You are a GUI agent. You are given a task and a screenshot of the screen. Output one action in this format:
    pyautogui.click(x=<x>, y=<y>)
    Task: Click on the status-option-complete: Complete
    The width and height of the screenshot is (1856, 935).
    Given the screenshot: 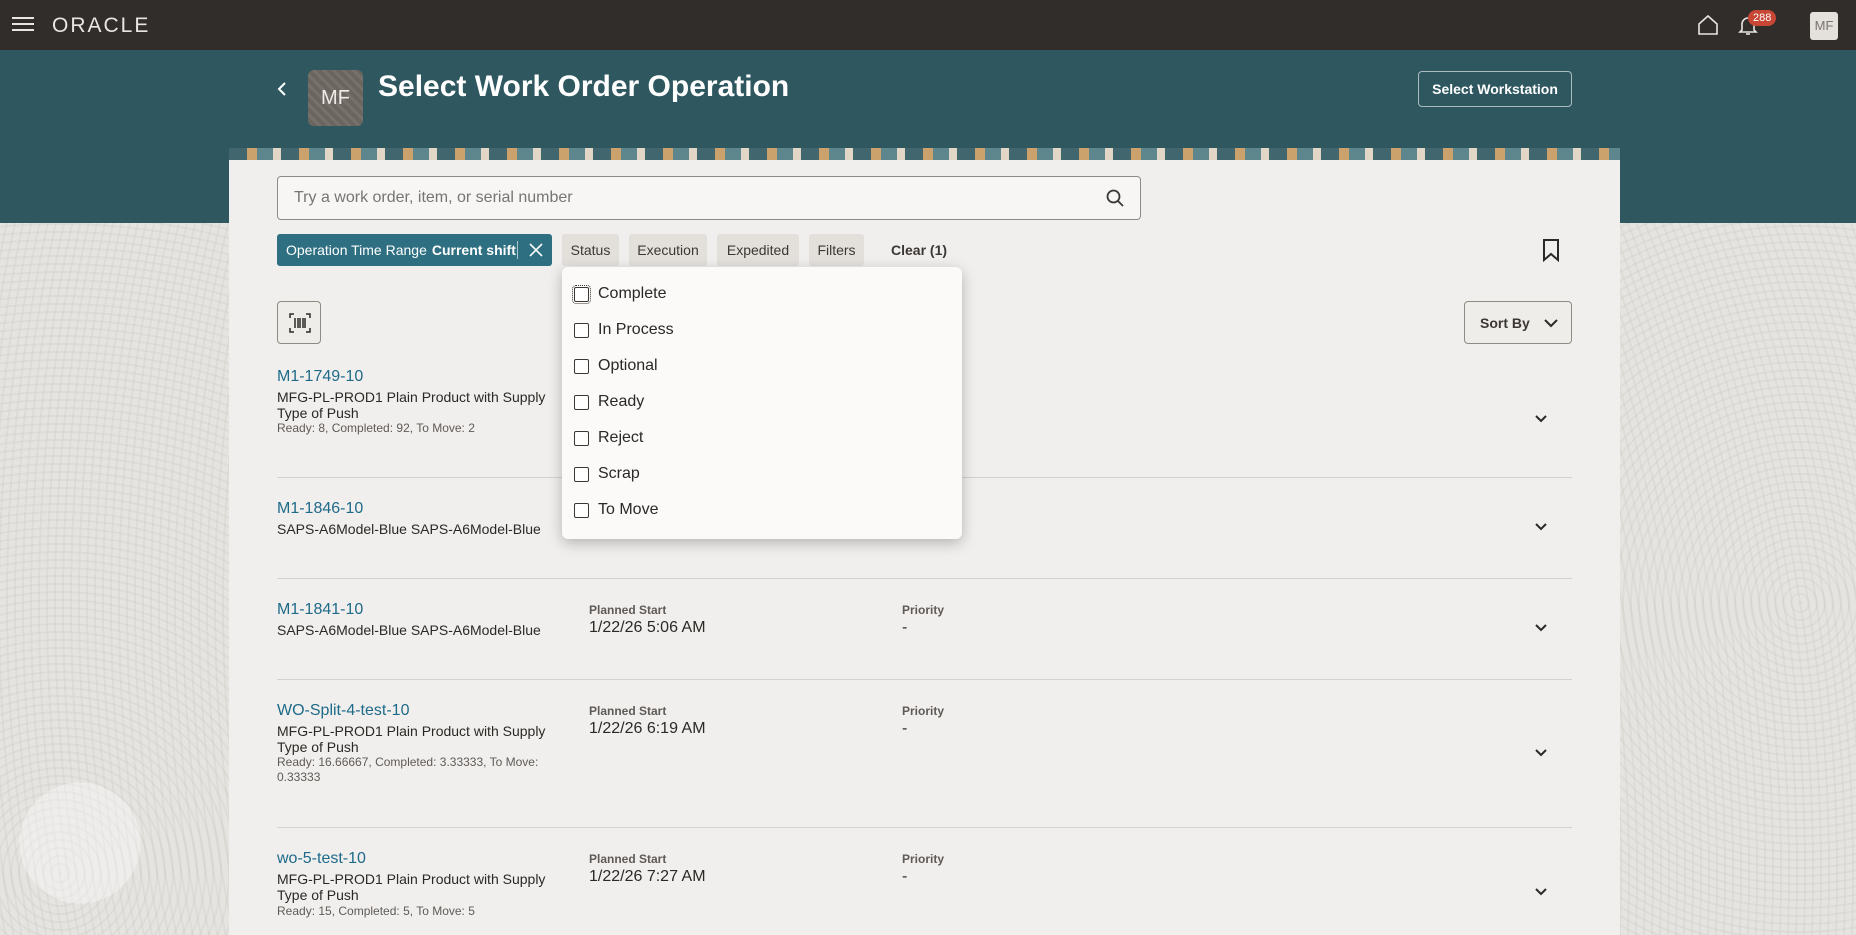 What is the action you would take?
    pyautogui.click(x=619, y=294)
    